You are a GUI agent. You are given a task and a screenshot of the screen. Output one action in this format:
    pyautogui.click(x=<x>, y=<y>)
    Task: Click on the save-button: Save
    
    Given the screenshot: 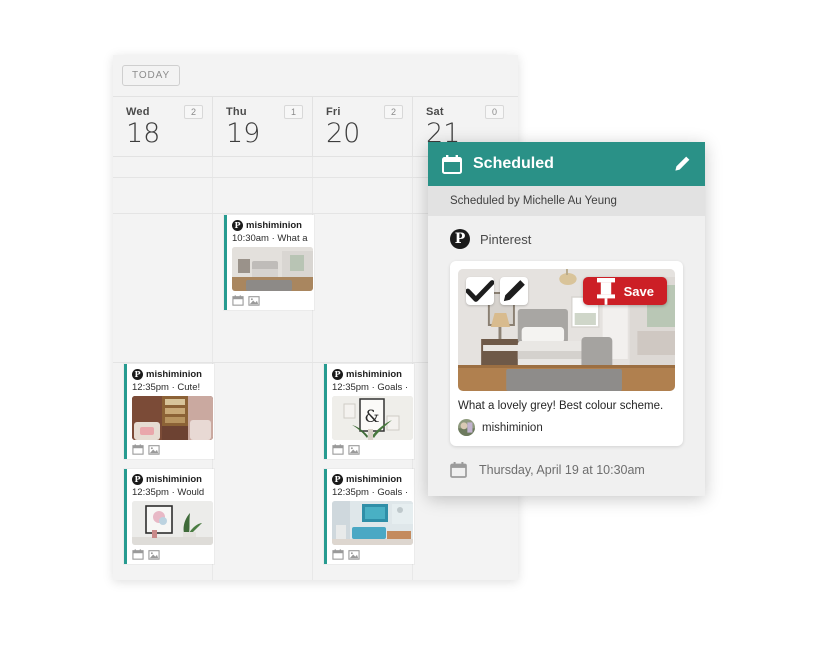 What is the action you would take?
    pyautogui.click(x=624, y=291)
    